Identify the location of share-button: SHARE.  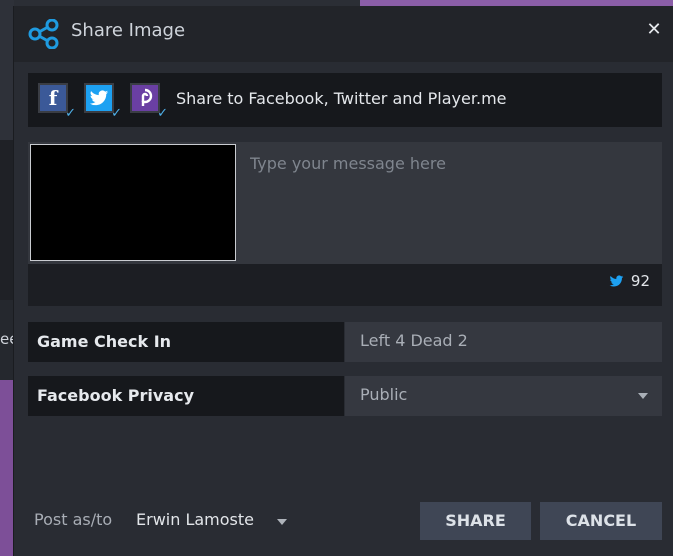
(475, 521).